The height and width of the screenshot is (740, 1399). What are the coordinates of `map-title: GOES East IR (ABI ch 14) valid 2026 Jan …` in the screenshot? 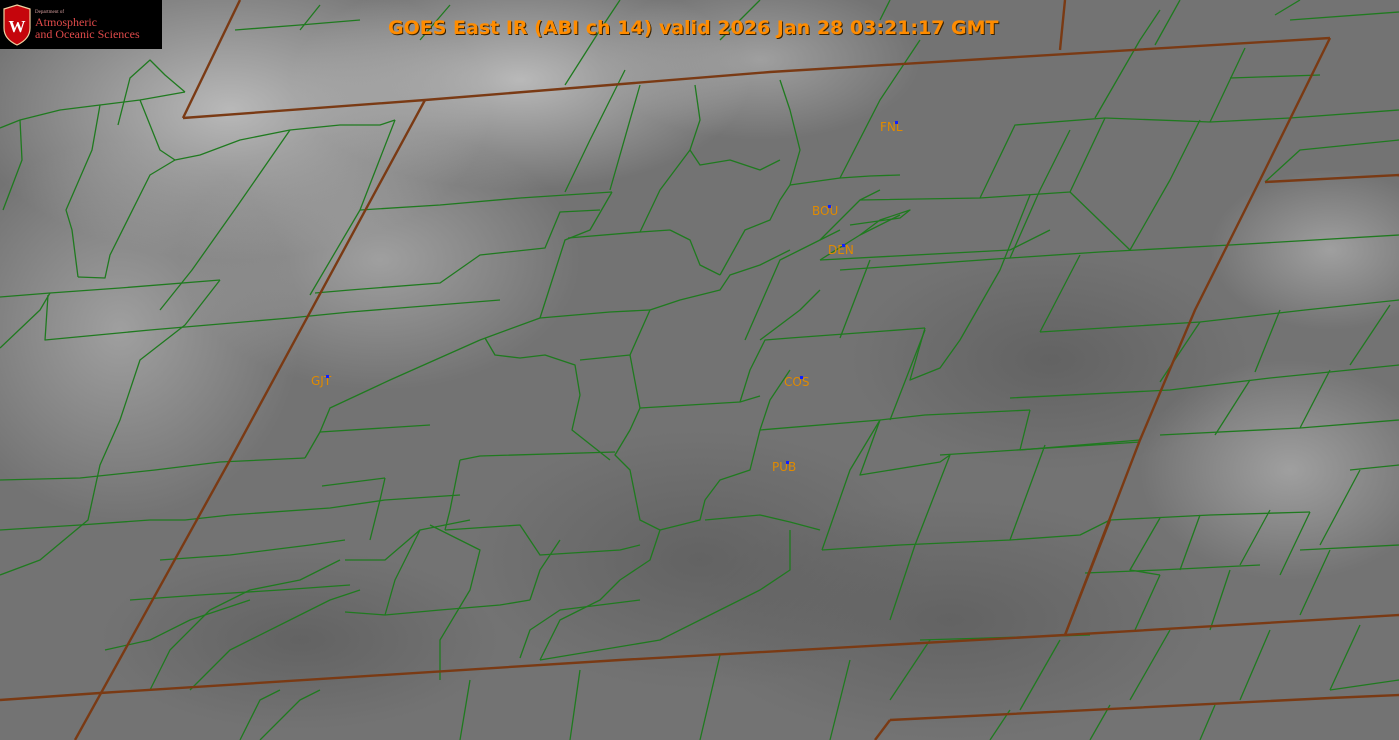 It's located at (693, 28).